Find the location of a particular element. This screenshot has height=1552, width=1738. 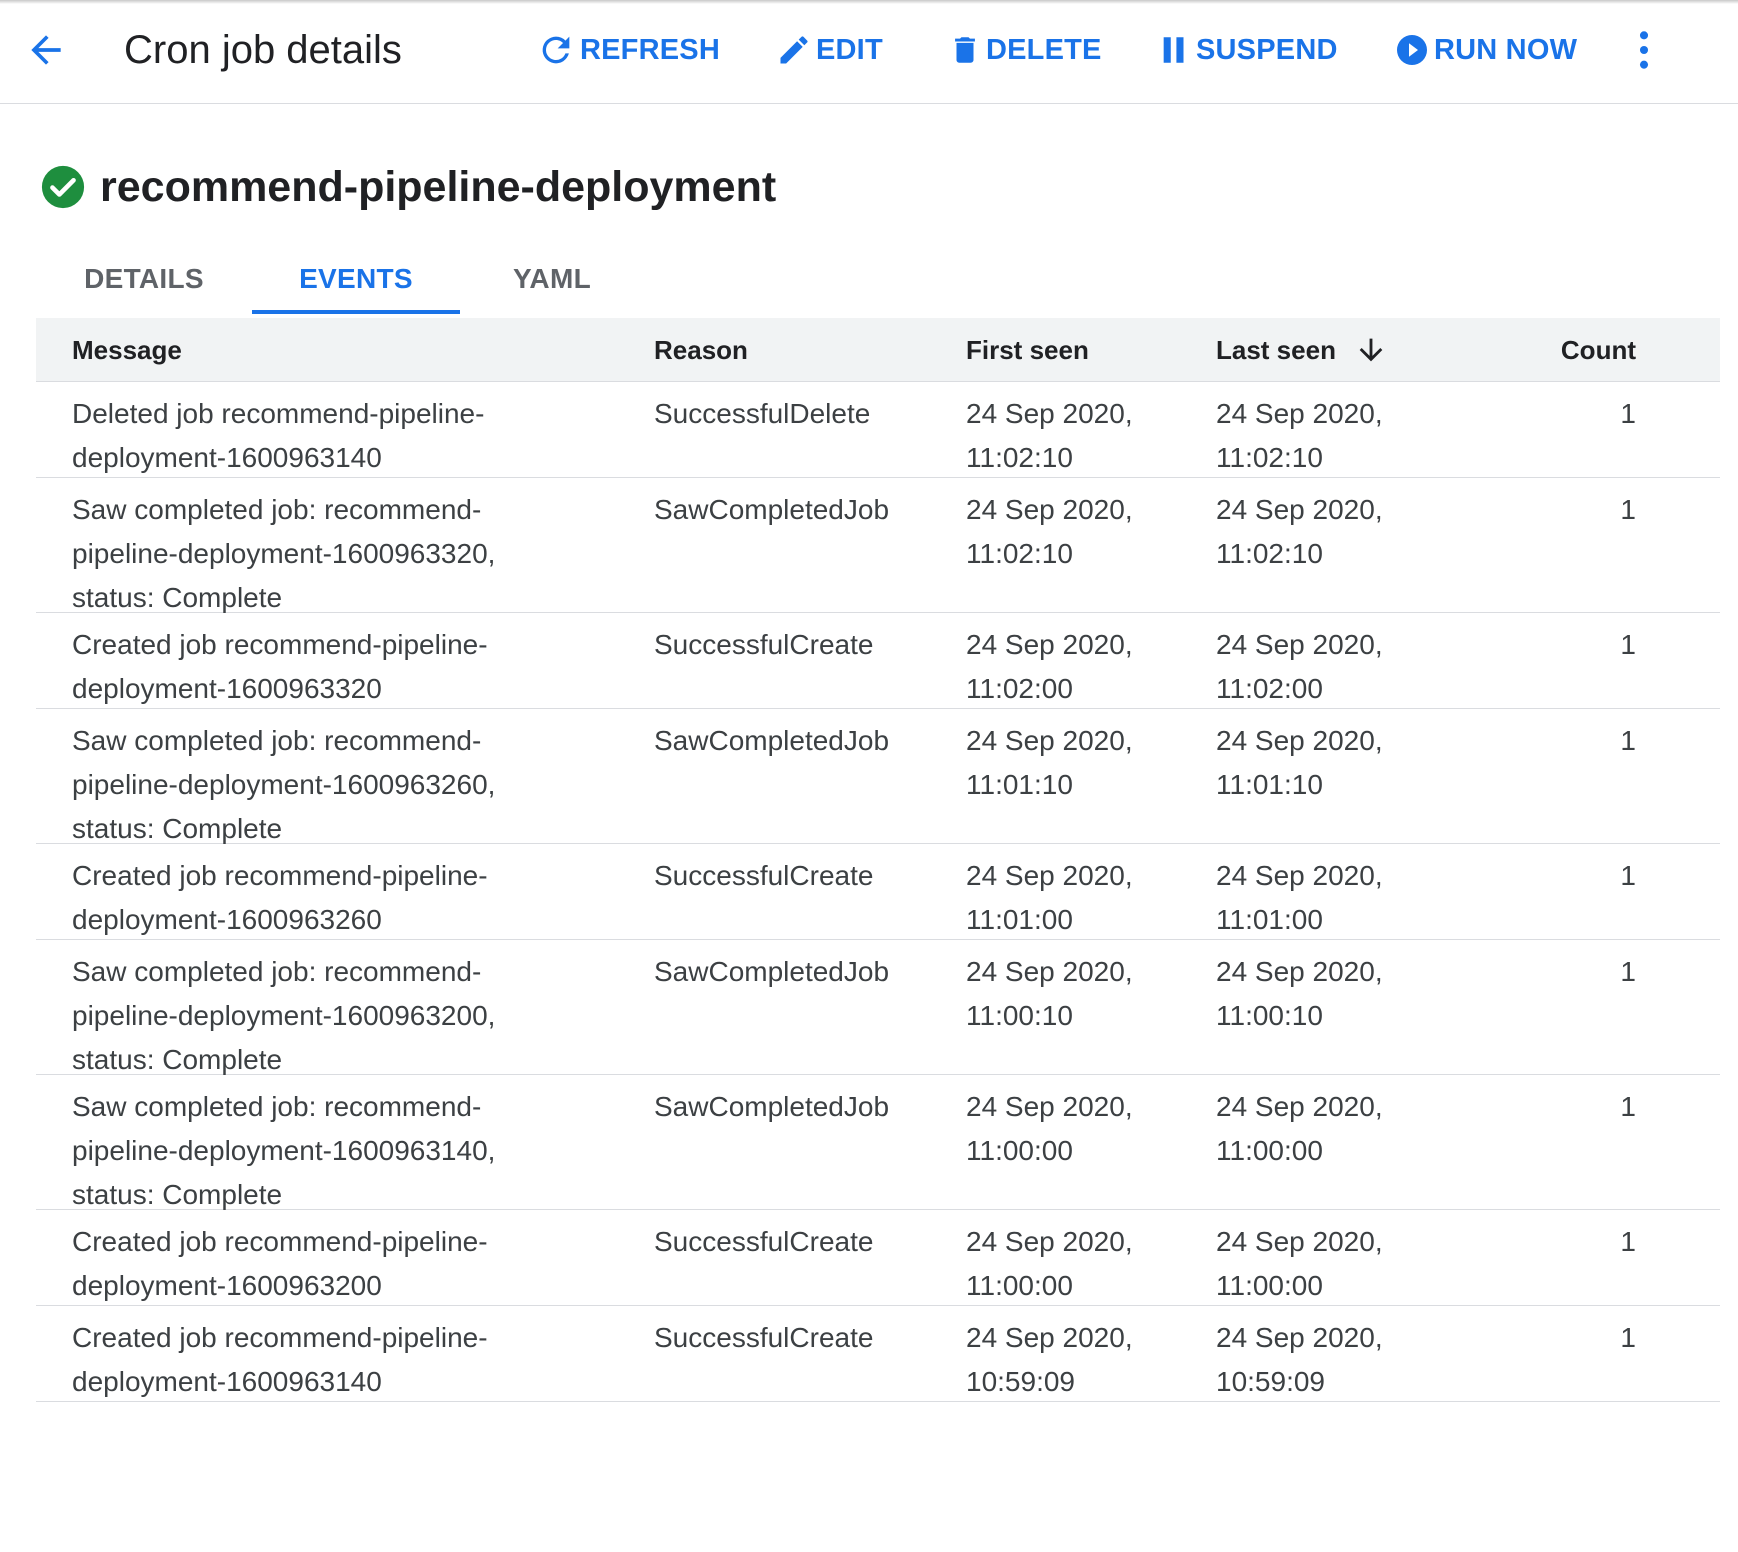

cell-message-line: pipeline-deployment-1600963320, is located at coordinates (284, 553).